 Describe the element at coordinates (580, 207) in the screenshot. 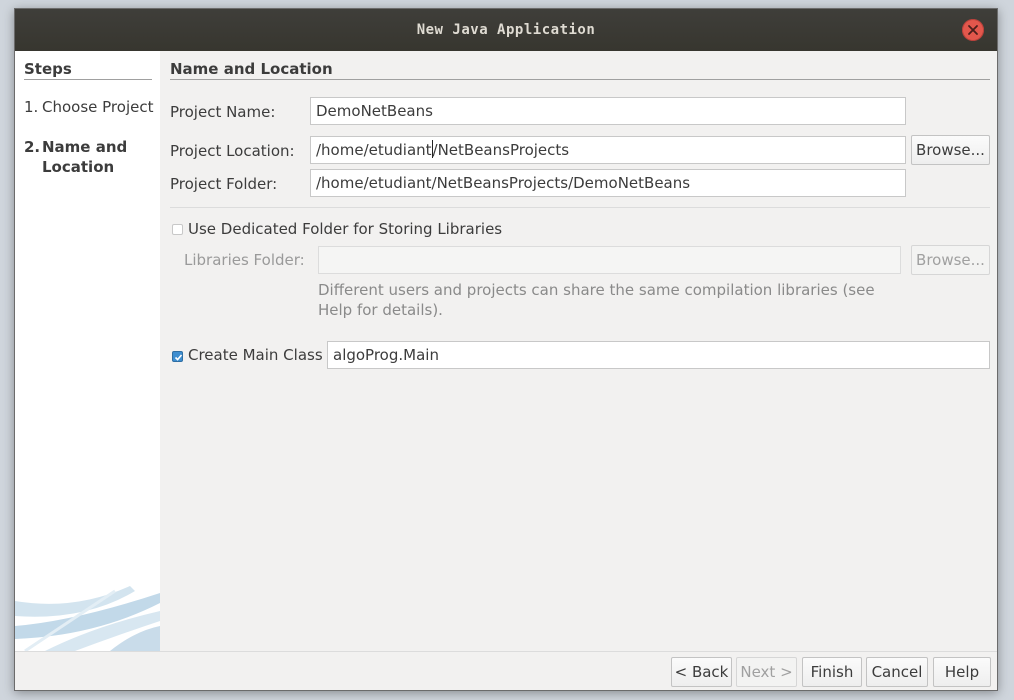

I see `section-divider` at that location.